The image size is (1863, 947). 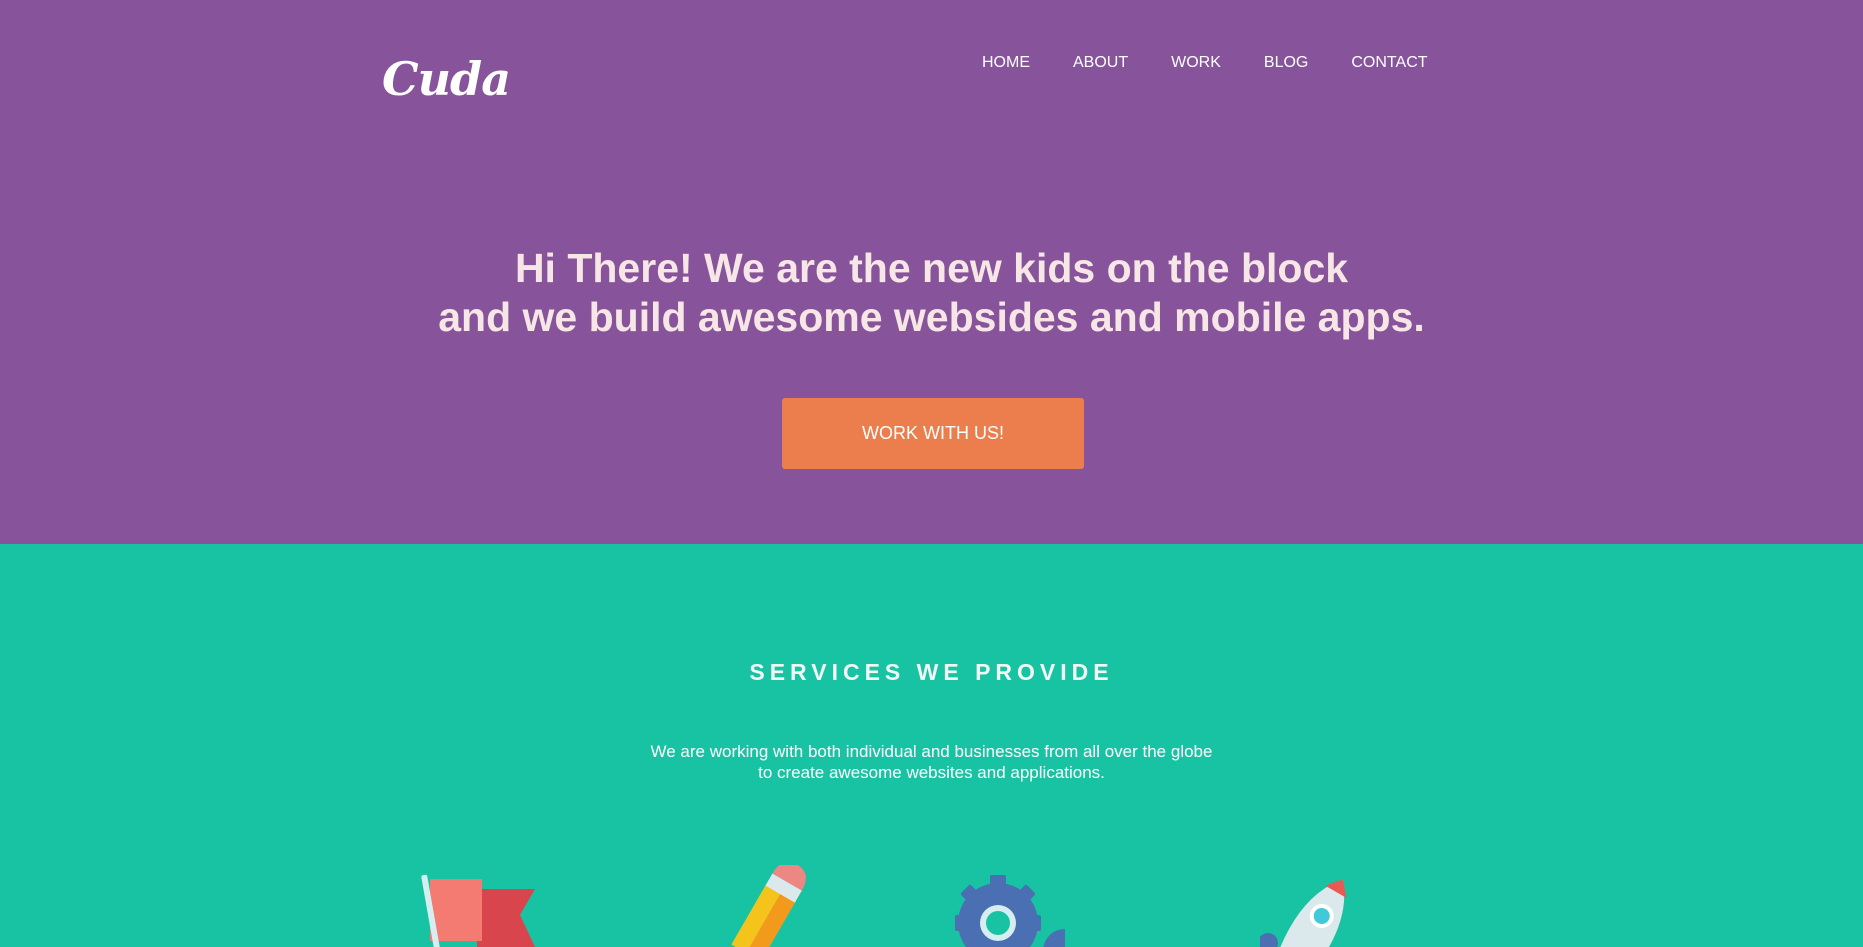 What do you see at coordinates (1100, 63) in the screenshot?
I see `nav-item-about: ABOUT` at bounding box center [1100, 63].